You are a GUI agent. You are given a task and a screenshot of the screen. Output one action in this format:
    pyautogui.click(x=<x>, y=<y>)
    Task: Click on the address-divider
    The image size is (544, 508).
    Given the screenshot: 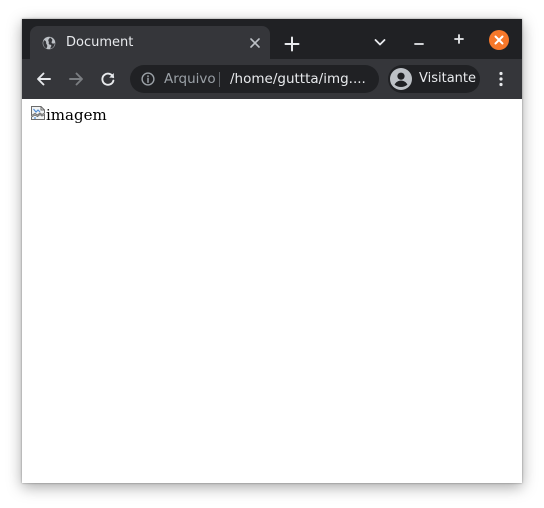 What is the action you would take?
    pyautogui.click(x=219, y=79)
    